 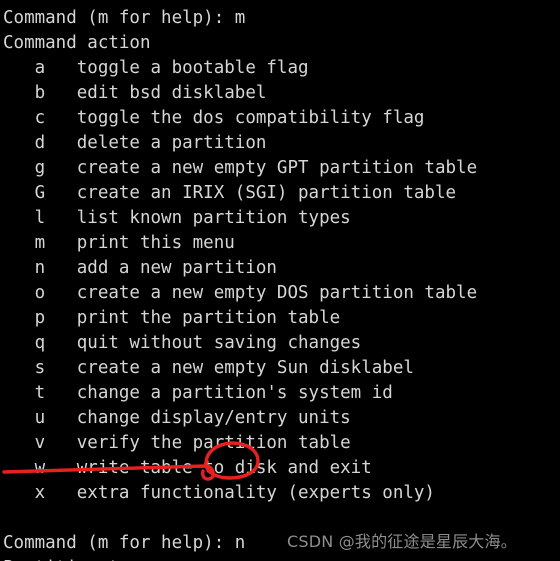 I want to click on terminal-line: Partition type:, so click(x=281, y=558).